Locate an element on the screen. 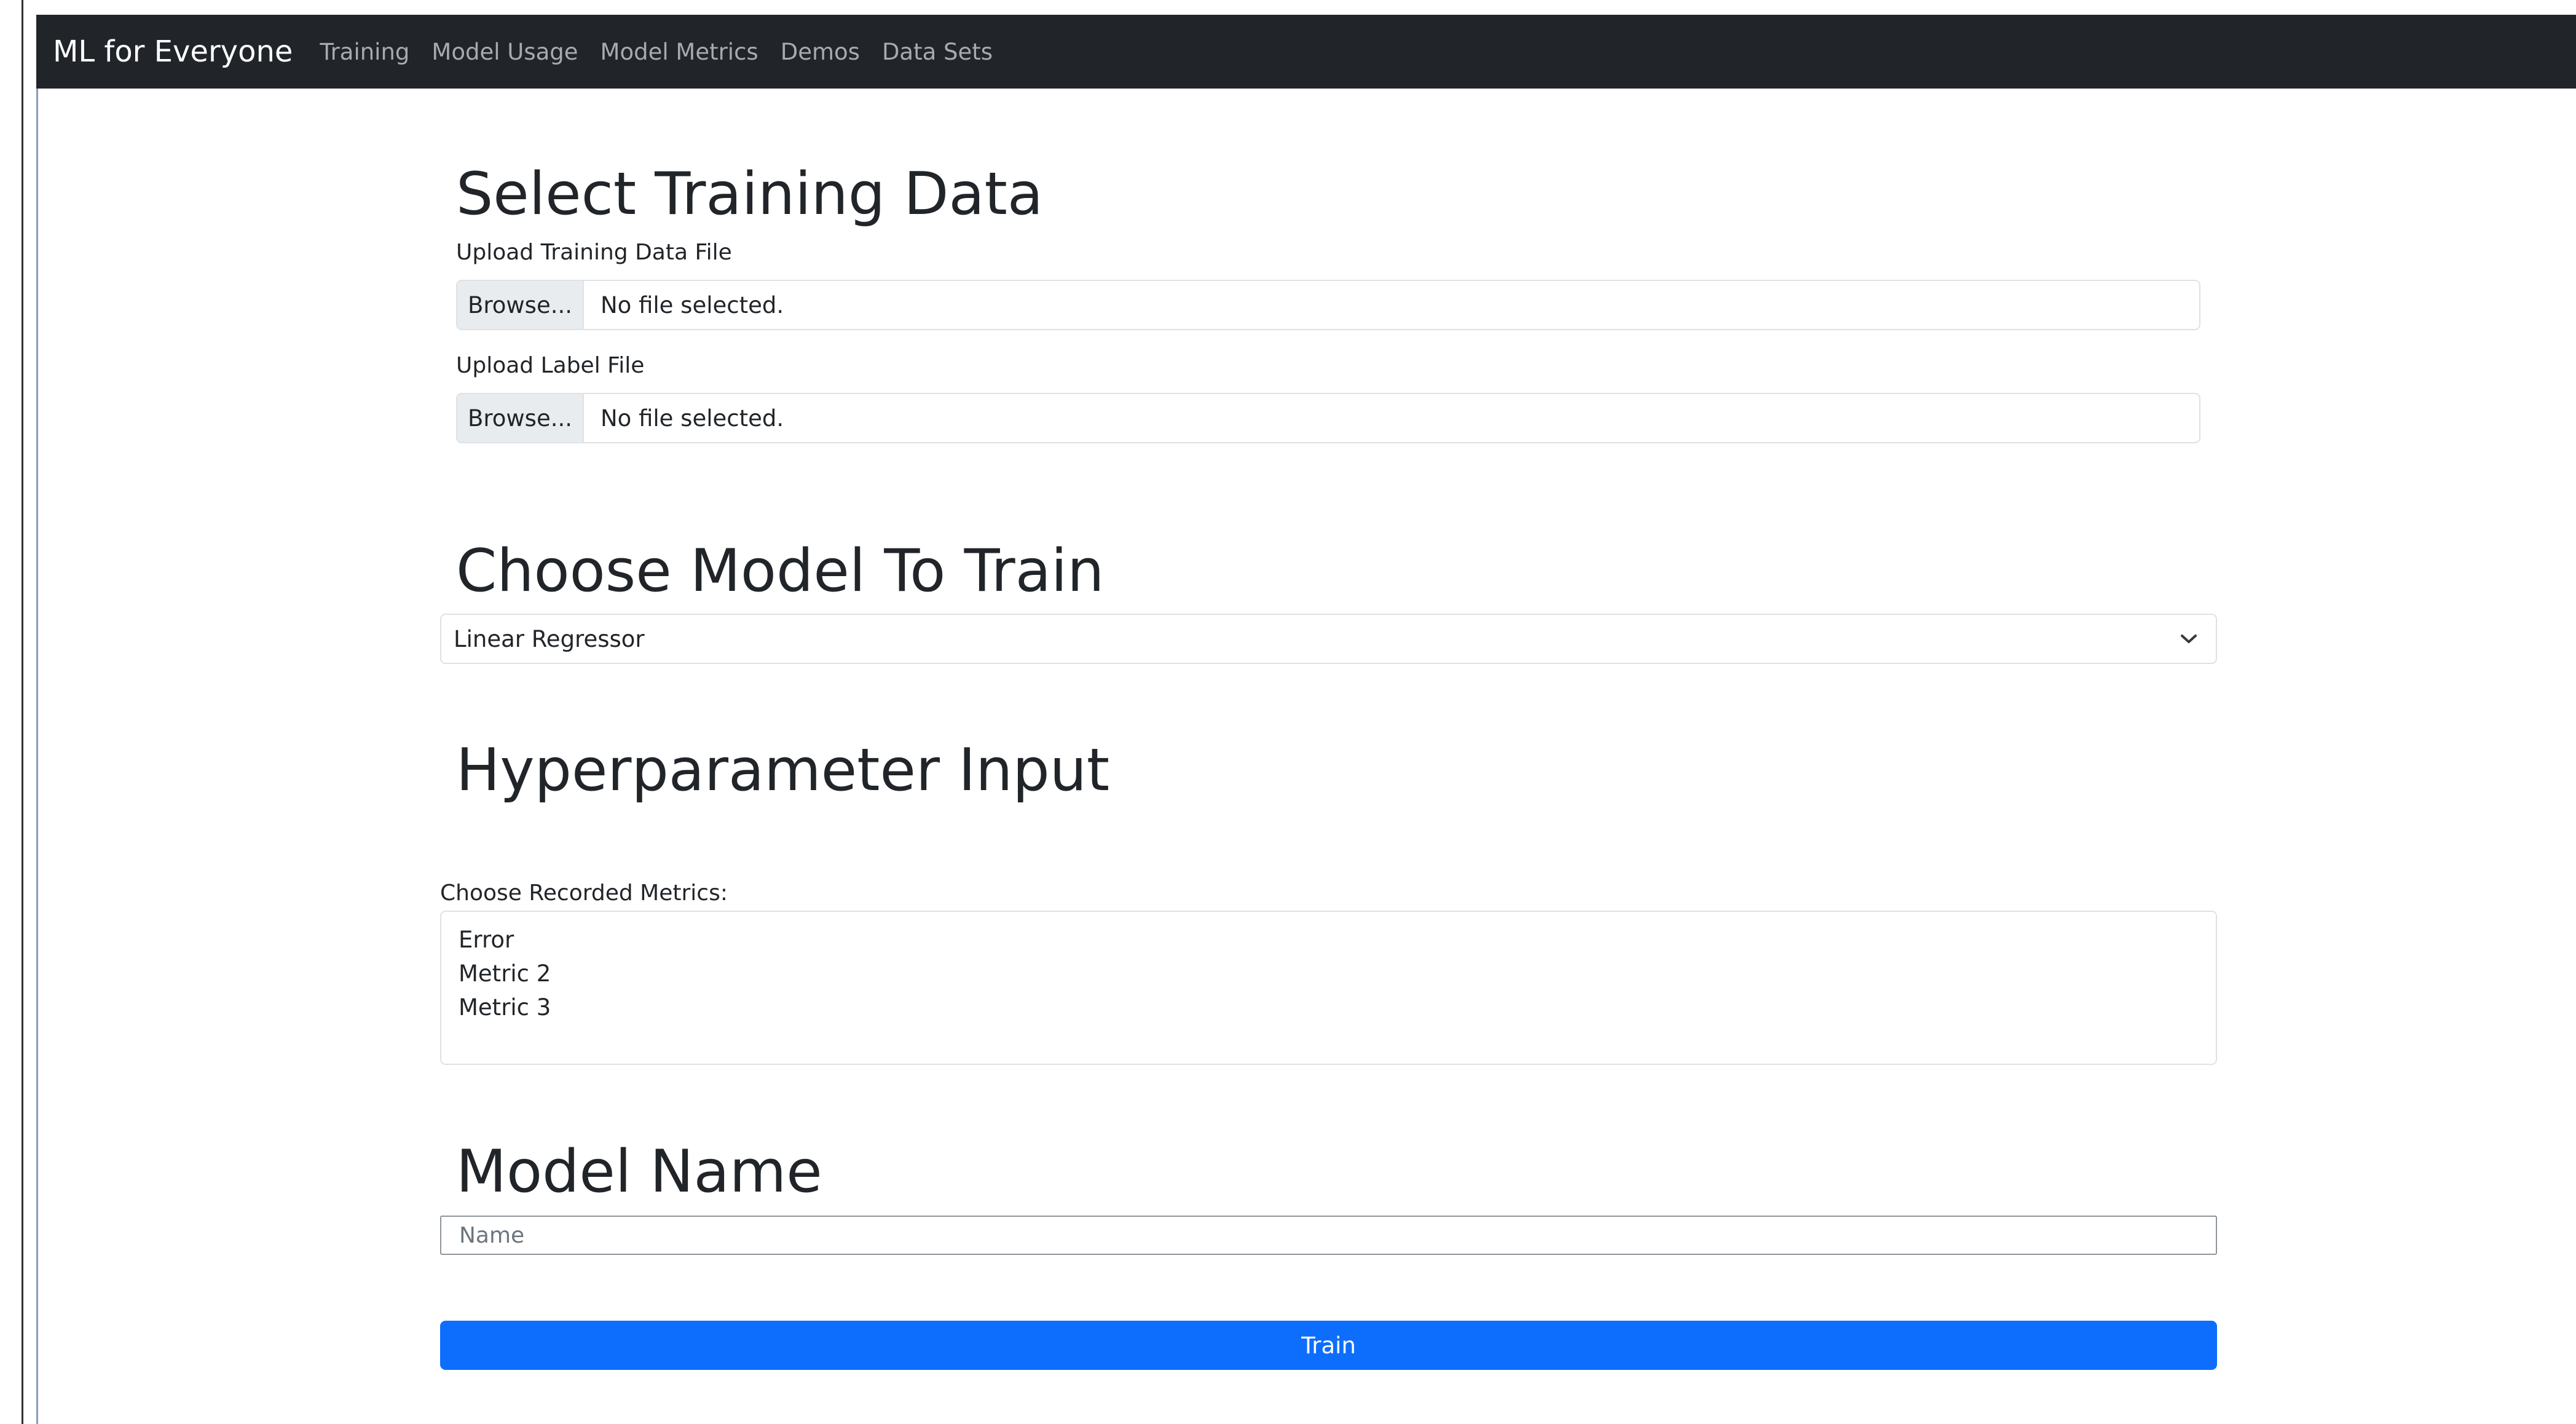  model-name-heading: Model Name is located at coordinates (639, 1172).